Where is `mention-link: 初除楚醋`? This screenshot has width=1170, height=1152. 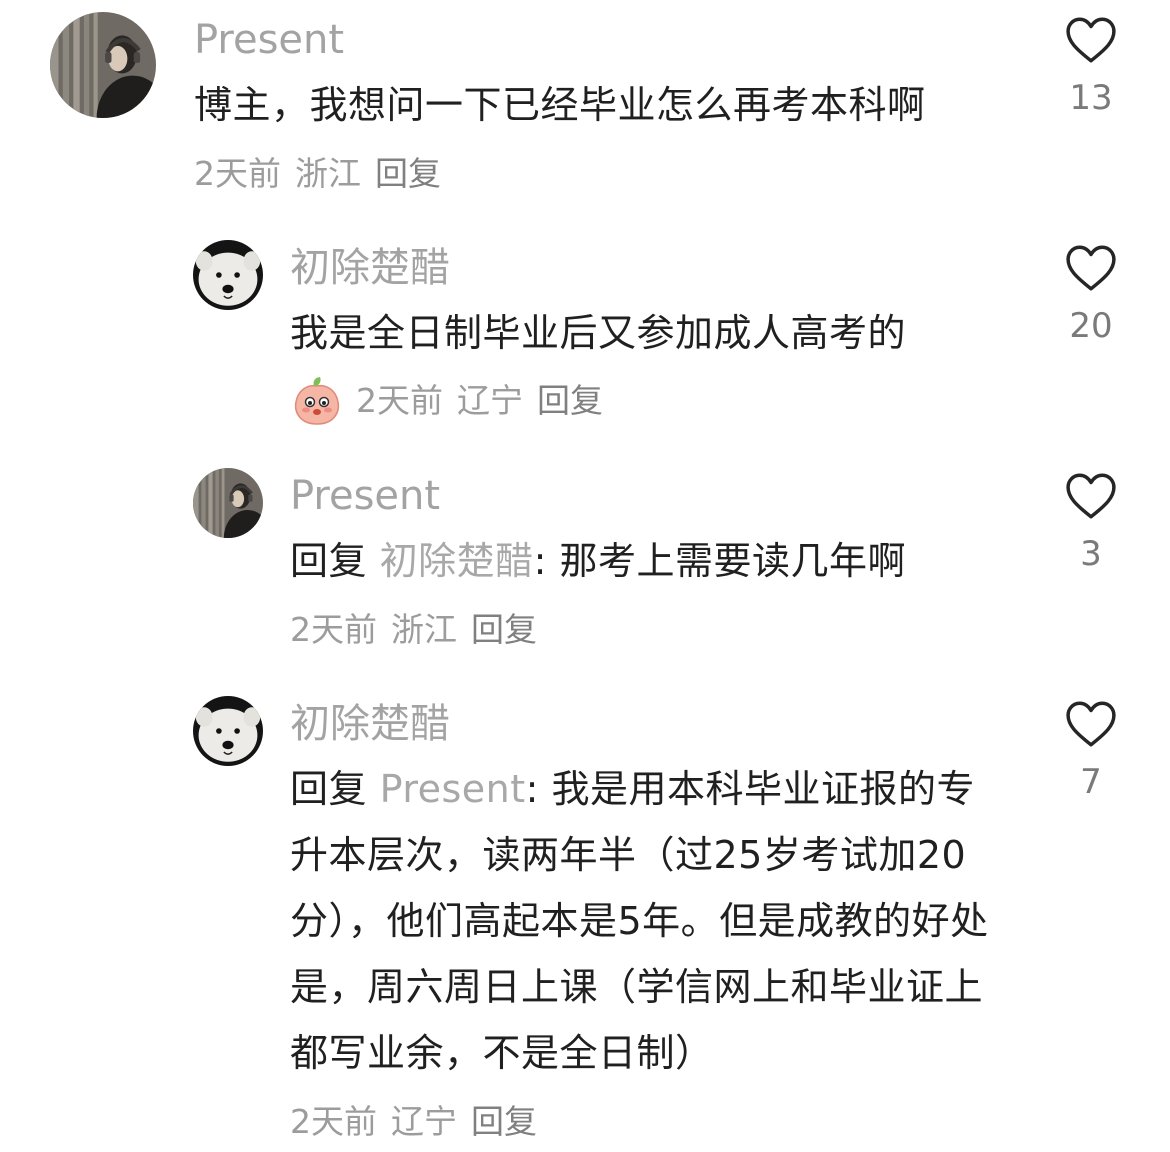
mention-link: 初除楚醋 is located at coordinates (457, 561).